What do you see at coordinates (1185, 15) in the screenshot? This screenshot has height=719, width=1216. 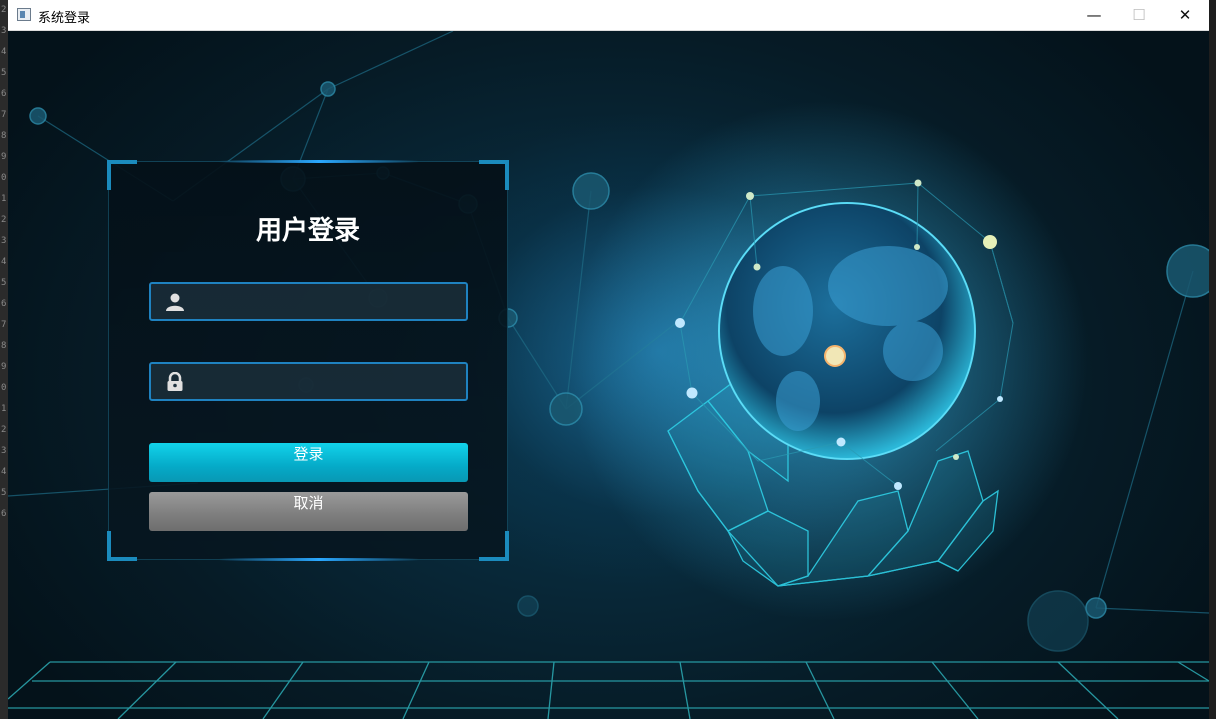 I see `close-button: ✕` at bounding box center [1185, 15].